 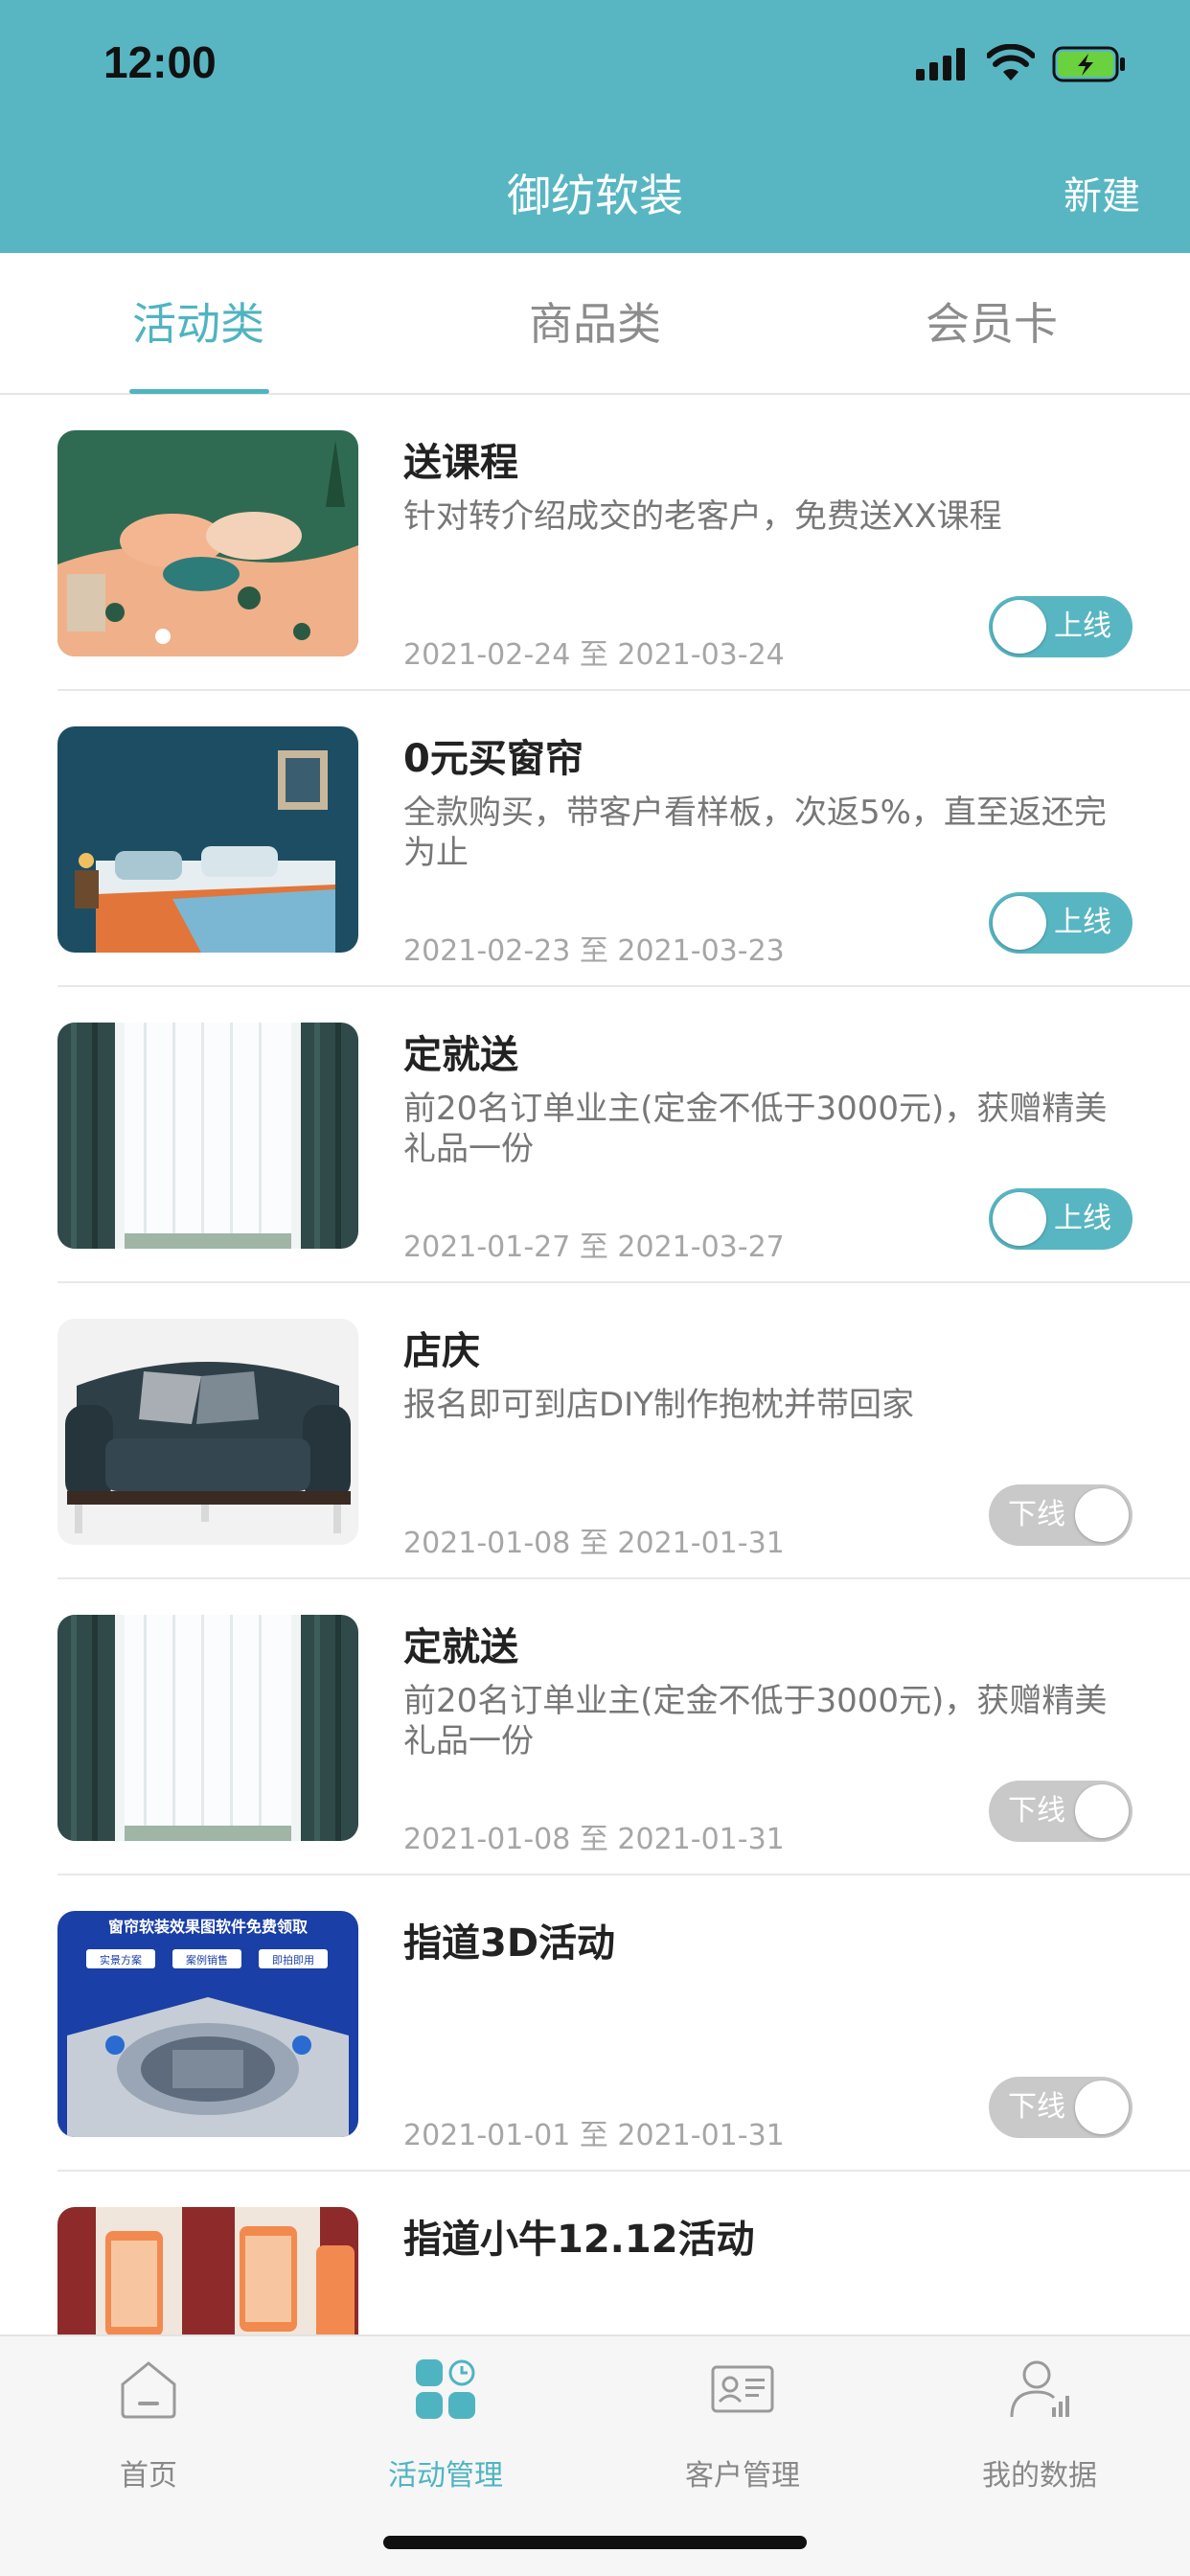 What do you see at coordinates (445, 2422) in the screenshot?
I see `tabbar-activity-management: 活动管理` at bounding box center [445, 2422].